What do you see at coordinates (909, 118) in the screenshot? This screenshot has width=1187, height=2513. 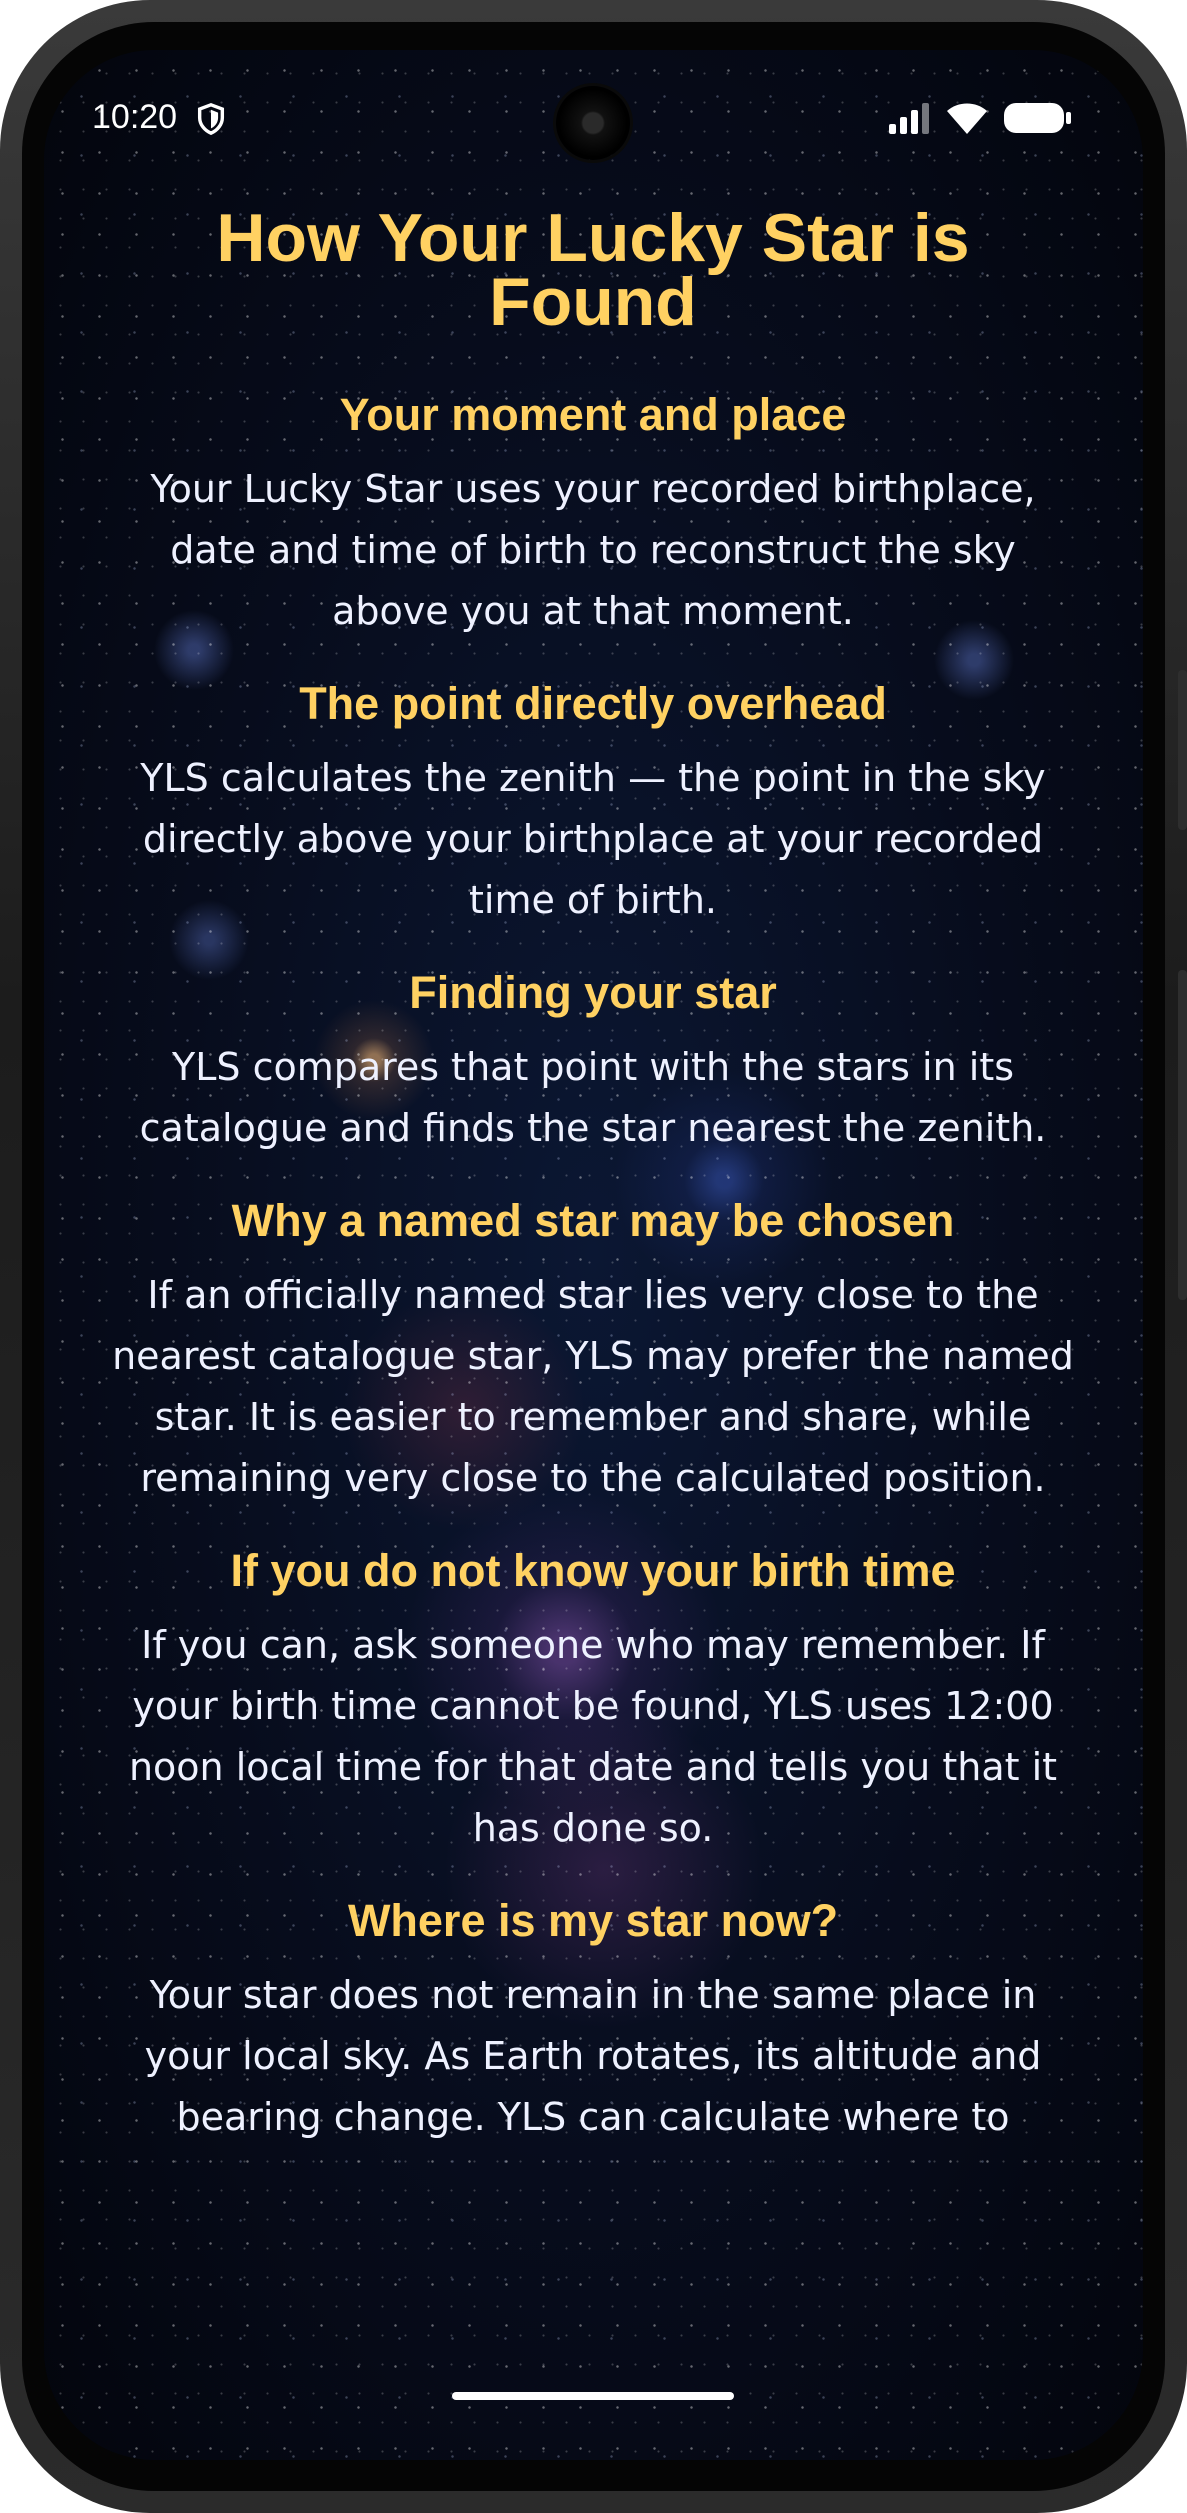 I see `signal-icon` at bounding box center [909, 118].